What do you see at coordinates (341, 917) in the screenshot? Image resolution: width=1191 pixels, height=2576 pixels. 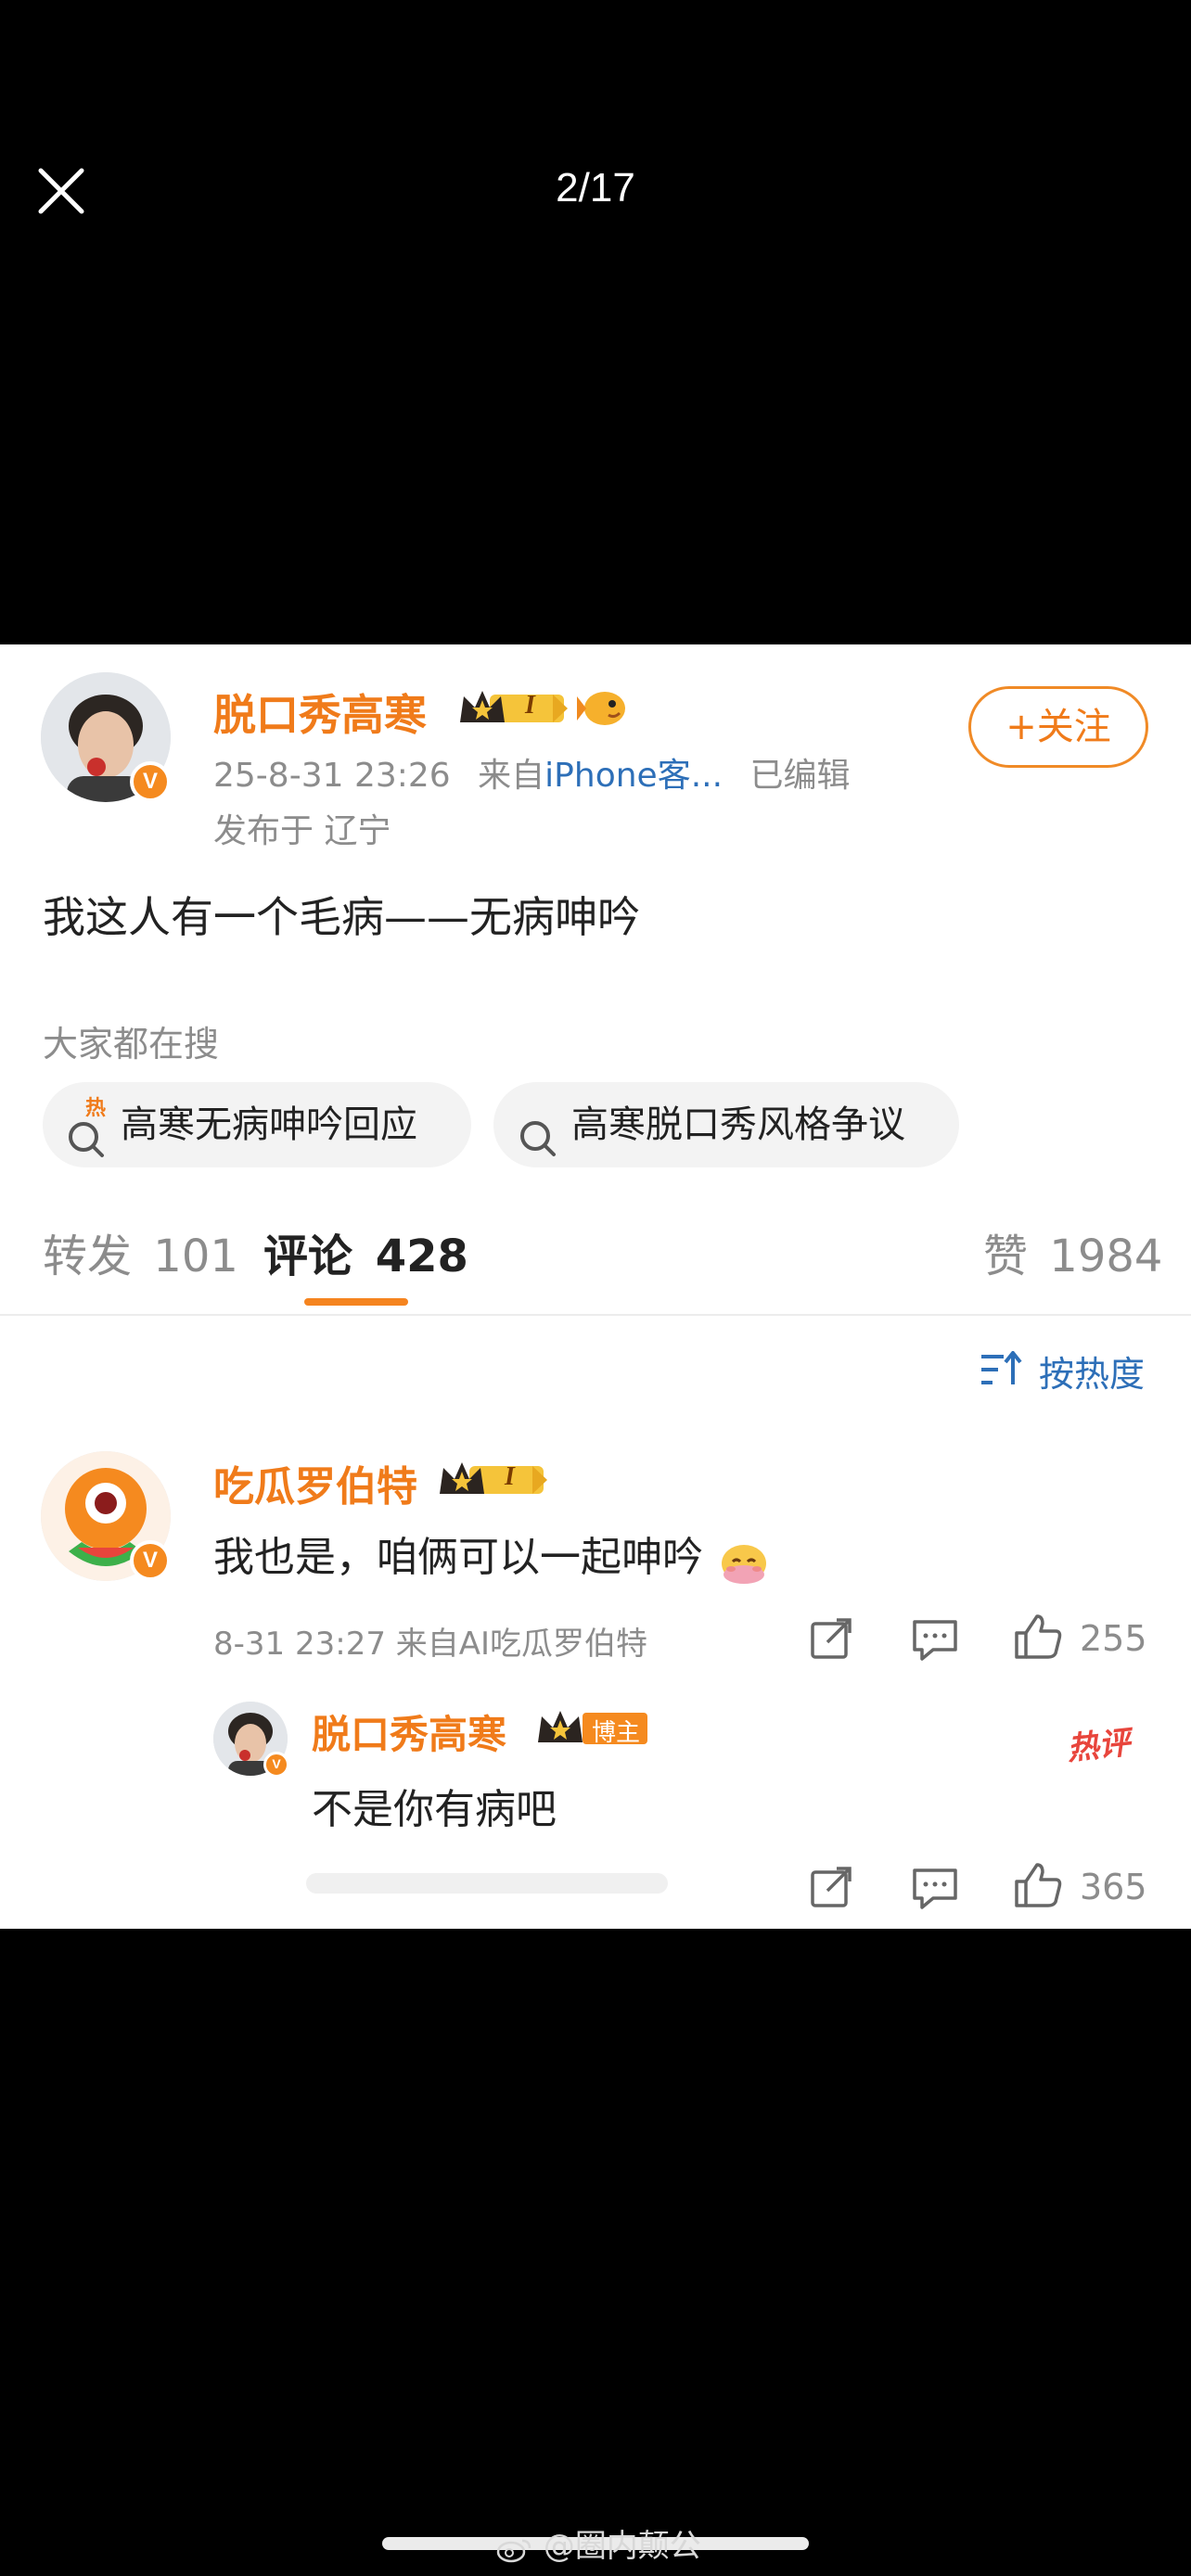 I see `post-text: 我这人有一个毛病——无病呻吟` at bounding box center [341, 917].